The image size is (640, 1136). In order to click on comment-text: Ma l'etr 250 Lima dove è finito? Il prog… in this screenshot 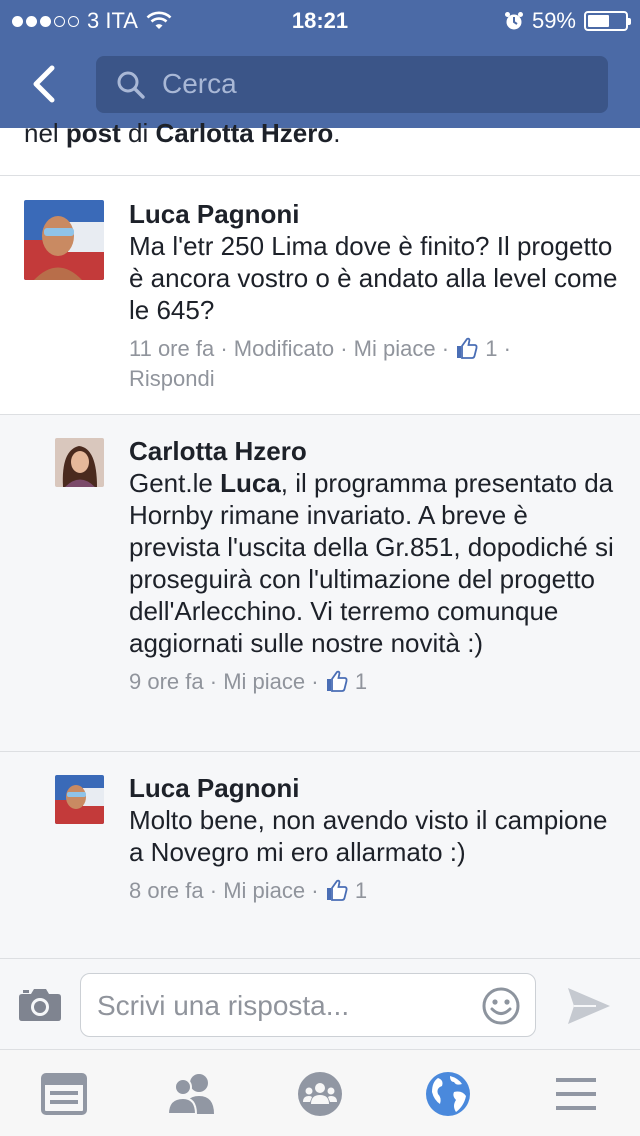, I will do `click(373, 278)`.